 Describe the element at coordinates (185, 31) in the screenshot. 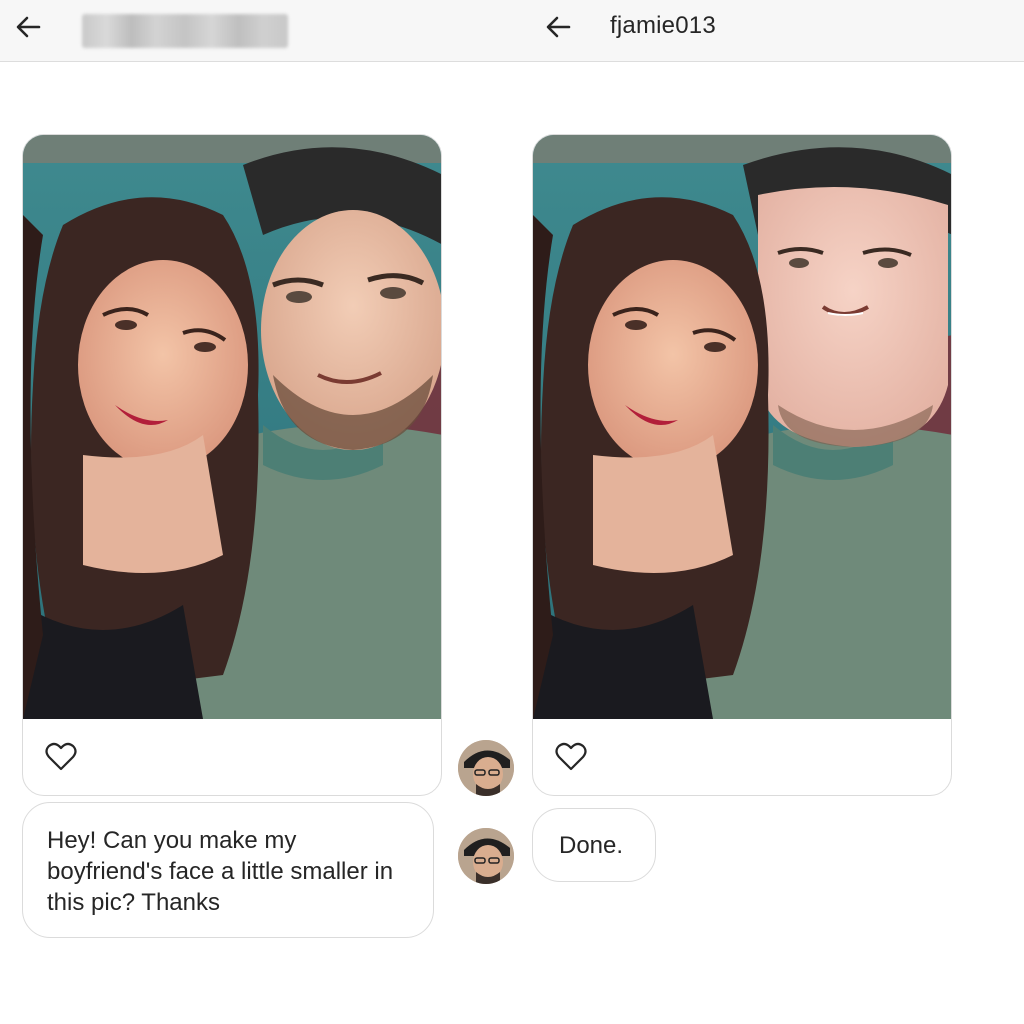

I see `blurred-username` at that location.